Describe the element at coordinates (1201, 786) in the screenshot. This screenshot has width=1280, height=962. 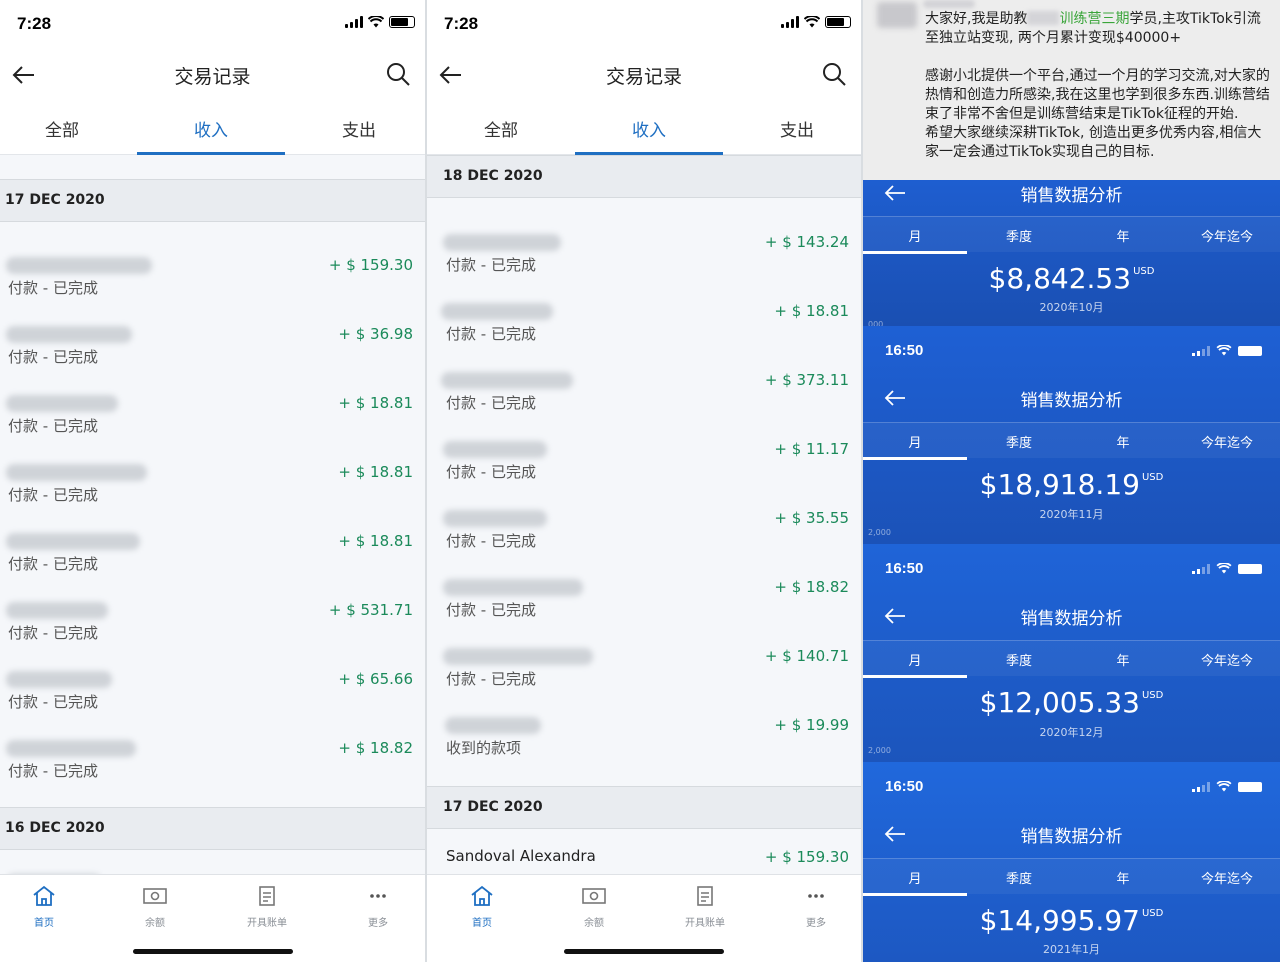
I see `cellular-signal-icon` at that location.